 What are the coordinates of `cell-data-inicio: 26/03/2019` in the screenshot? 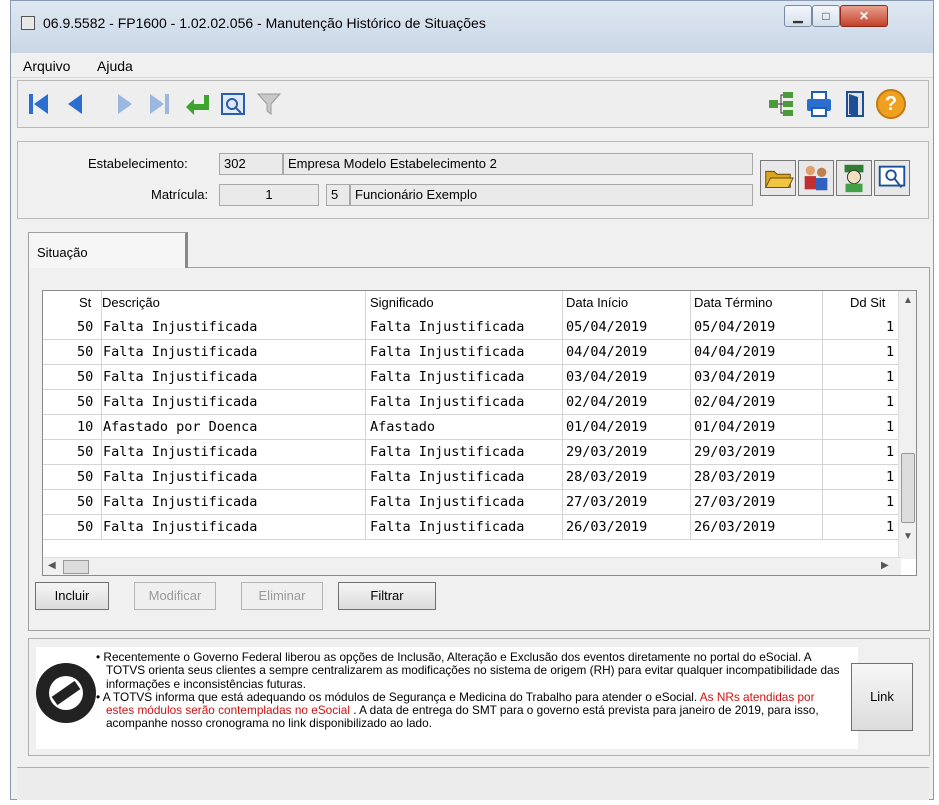 It's located at (607, 527).